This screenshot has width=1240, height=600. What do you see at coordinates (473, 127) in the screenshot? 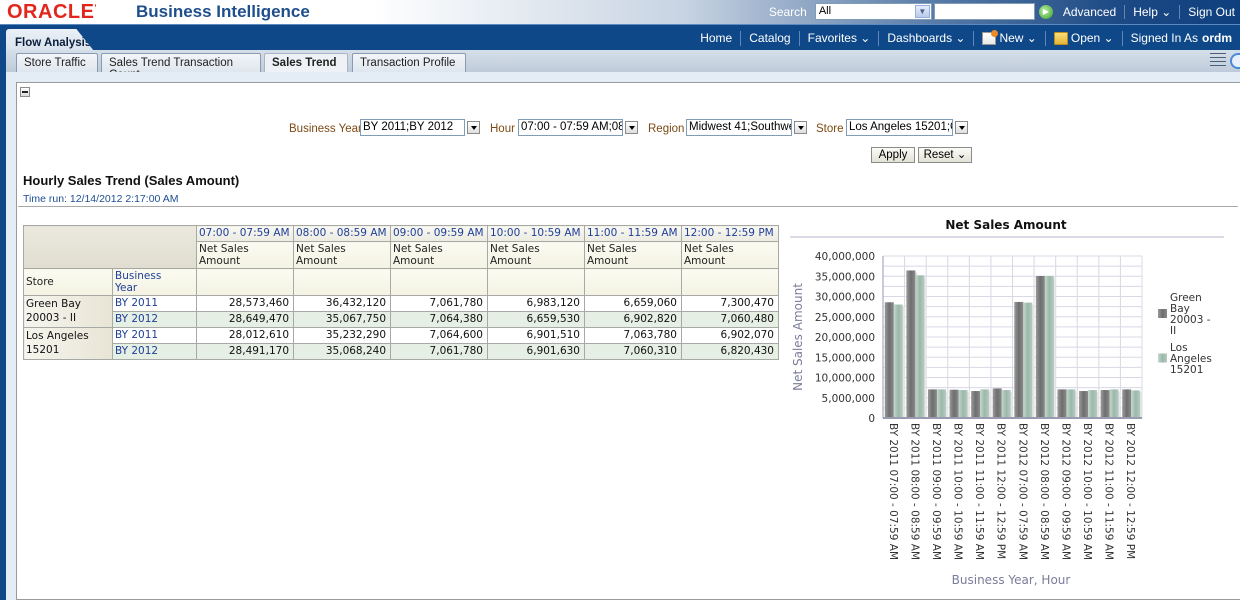
I see `business-year-dropdown-icon` at bounding box center [473, 127].